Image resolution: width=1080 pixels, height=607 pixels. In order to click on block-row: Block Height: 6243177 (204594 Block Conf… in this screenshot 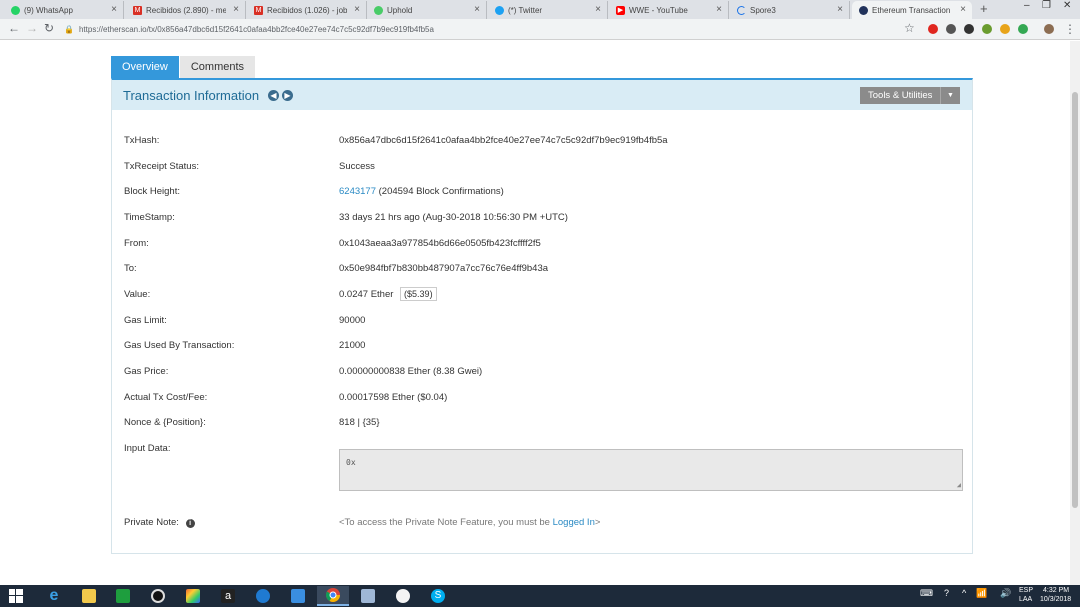, I will do `click(314, 191)`.